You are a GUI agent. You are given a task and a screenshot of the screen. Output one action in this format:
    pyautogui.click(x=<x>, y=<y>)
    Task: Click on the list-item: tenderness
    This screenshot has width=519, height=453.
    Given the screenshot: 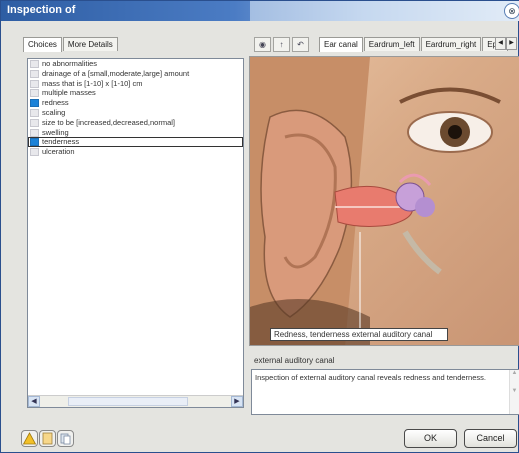 What is the action you would take?
    pyautogui.click(x=135, y=142)
    